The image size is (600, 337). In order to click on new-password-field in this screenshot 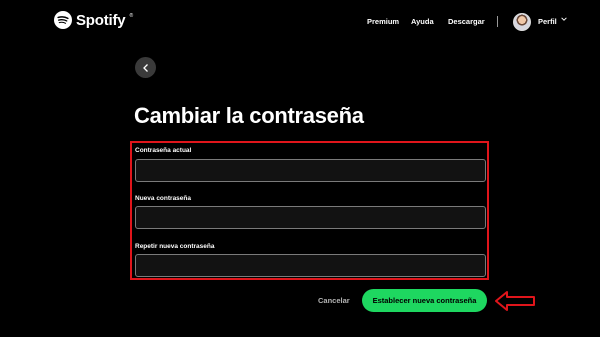, I will do `click(310, 217)`.